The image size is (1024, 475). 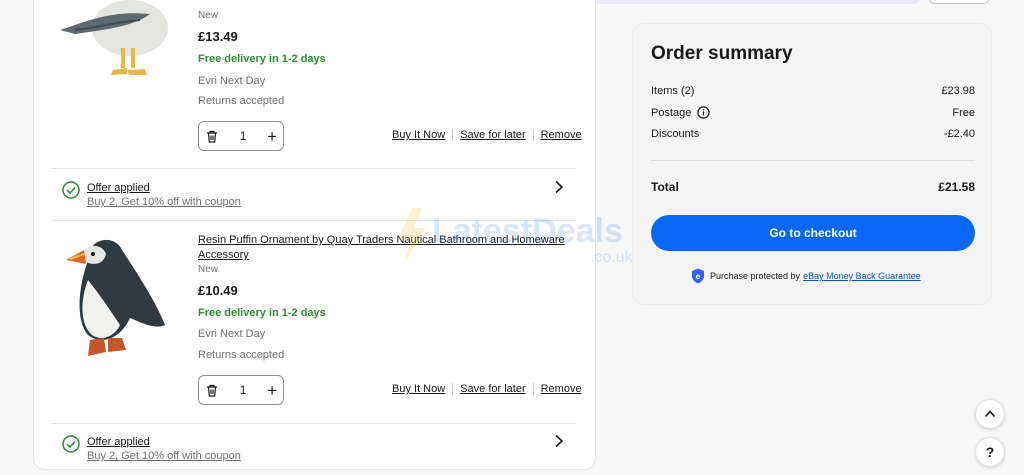 I want to click on item-1-remove-link: Remove, so click(x=561, y=135).